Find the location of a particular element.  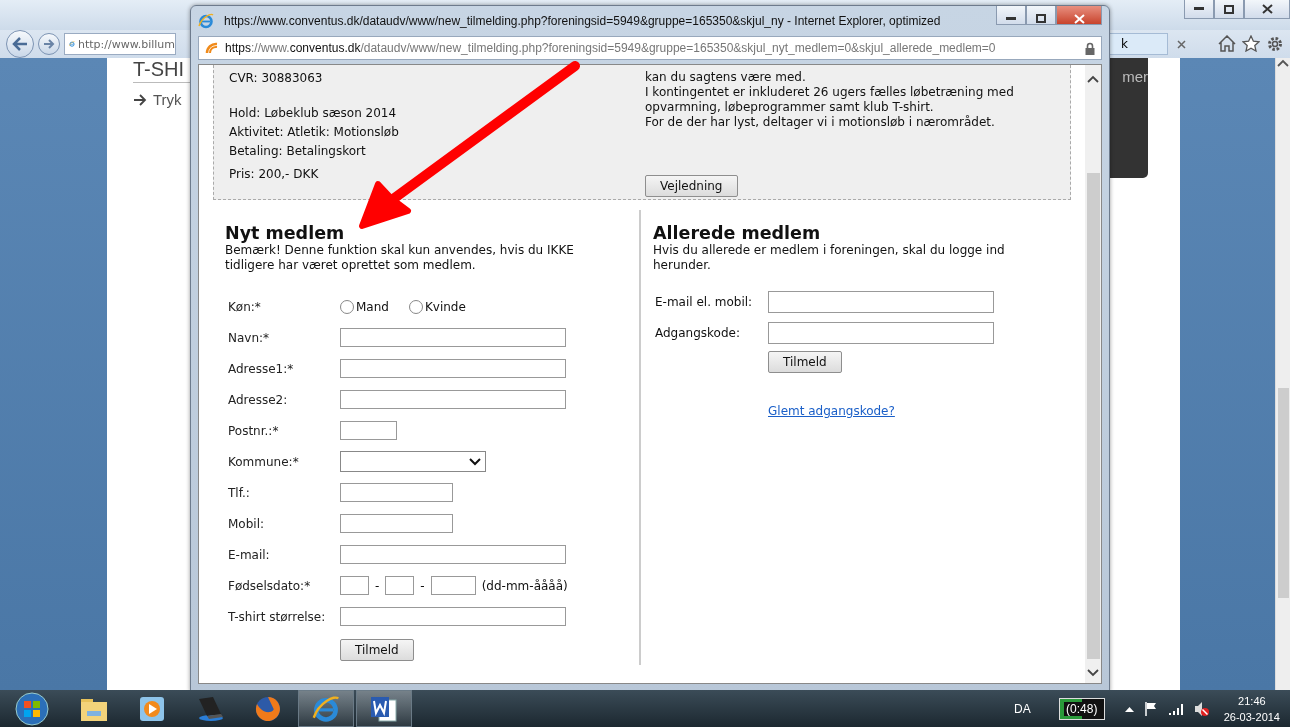

field-label: Mobil: is located at coordinates (246, 523).